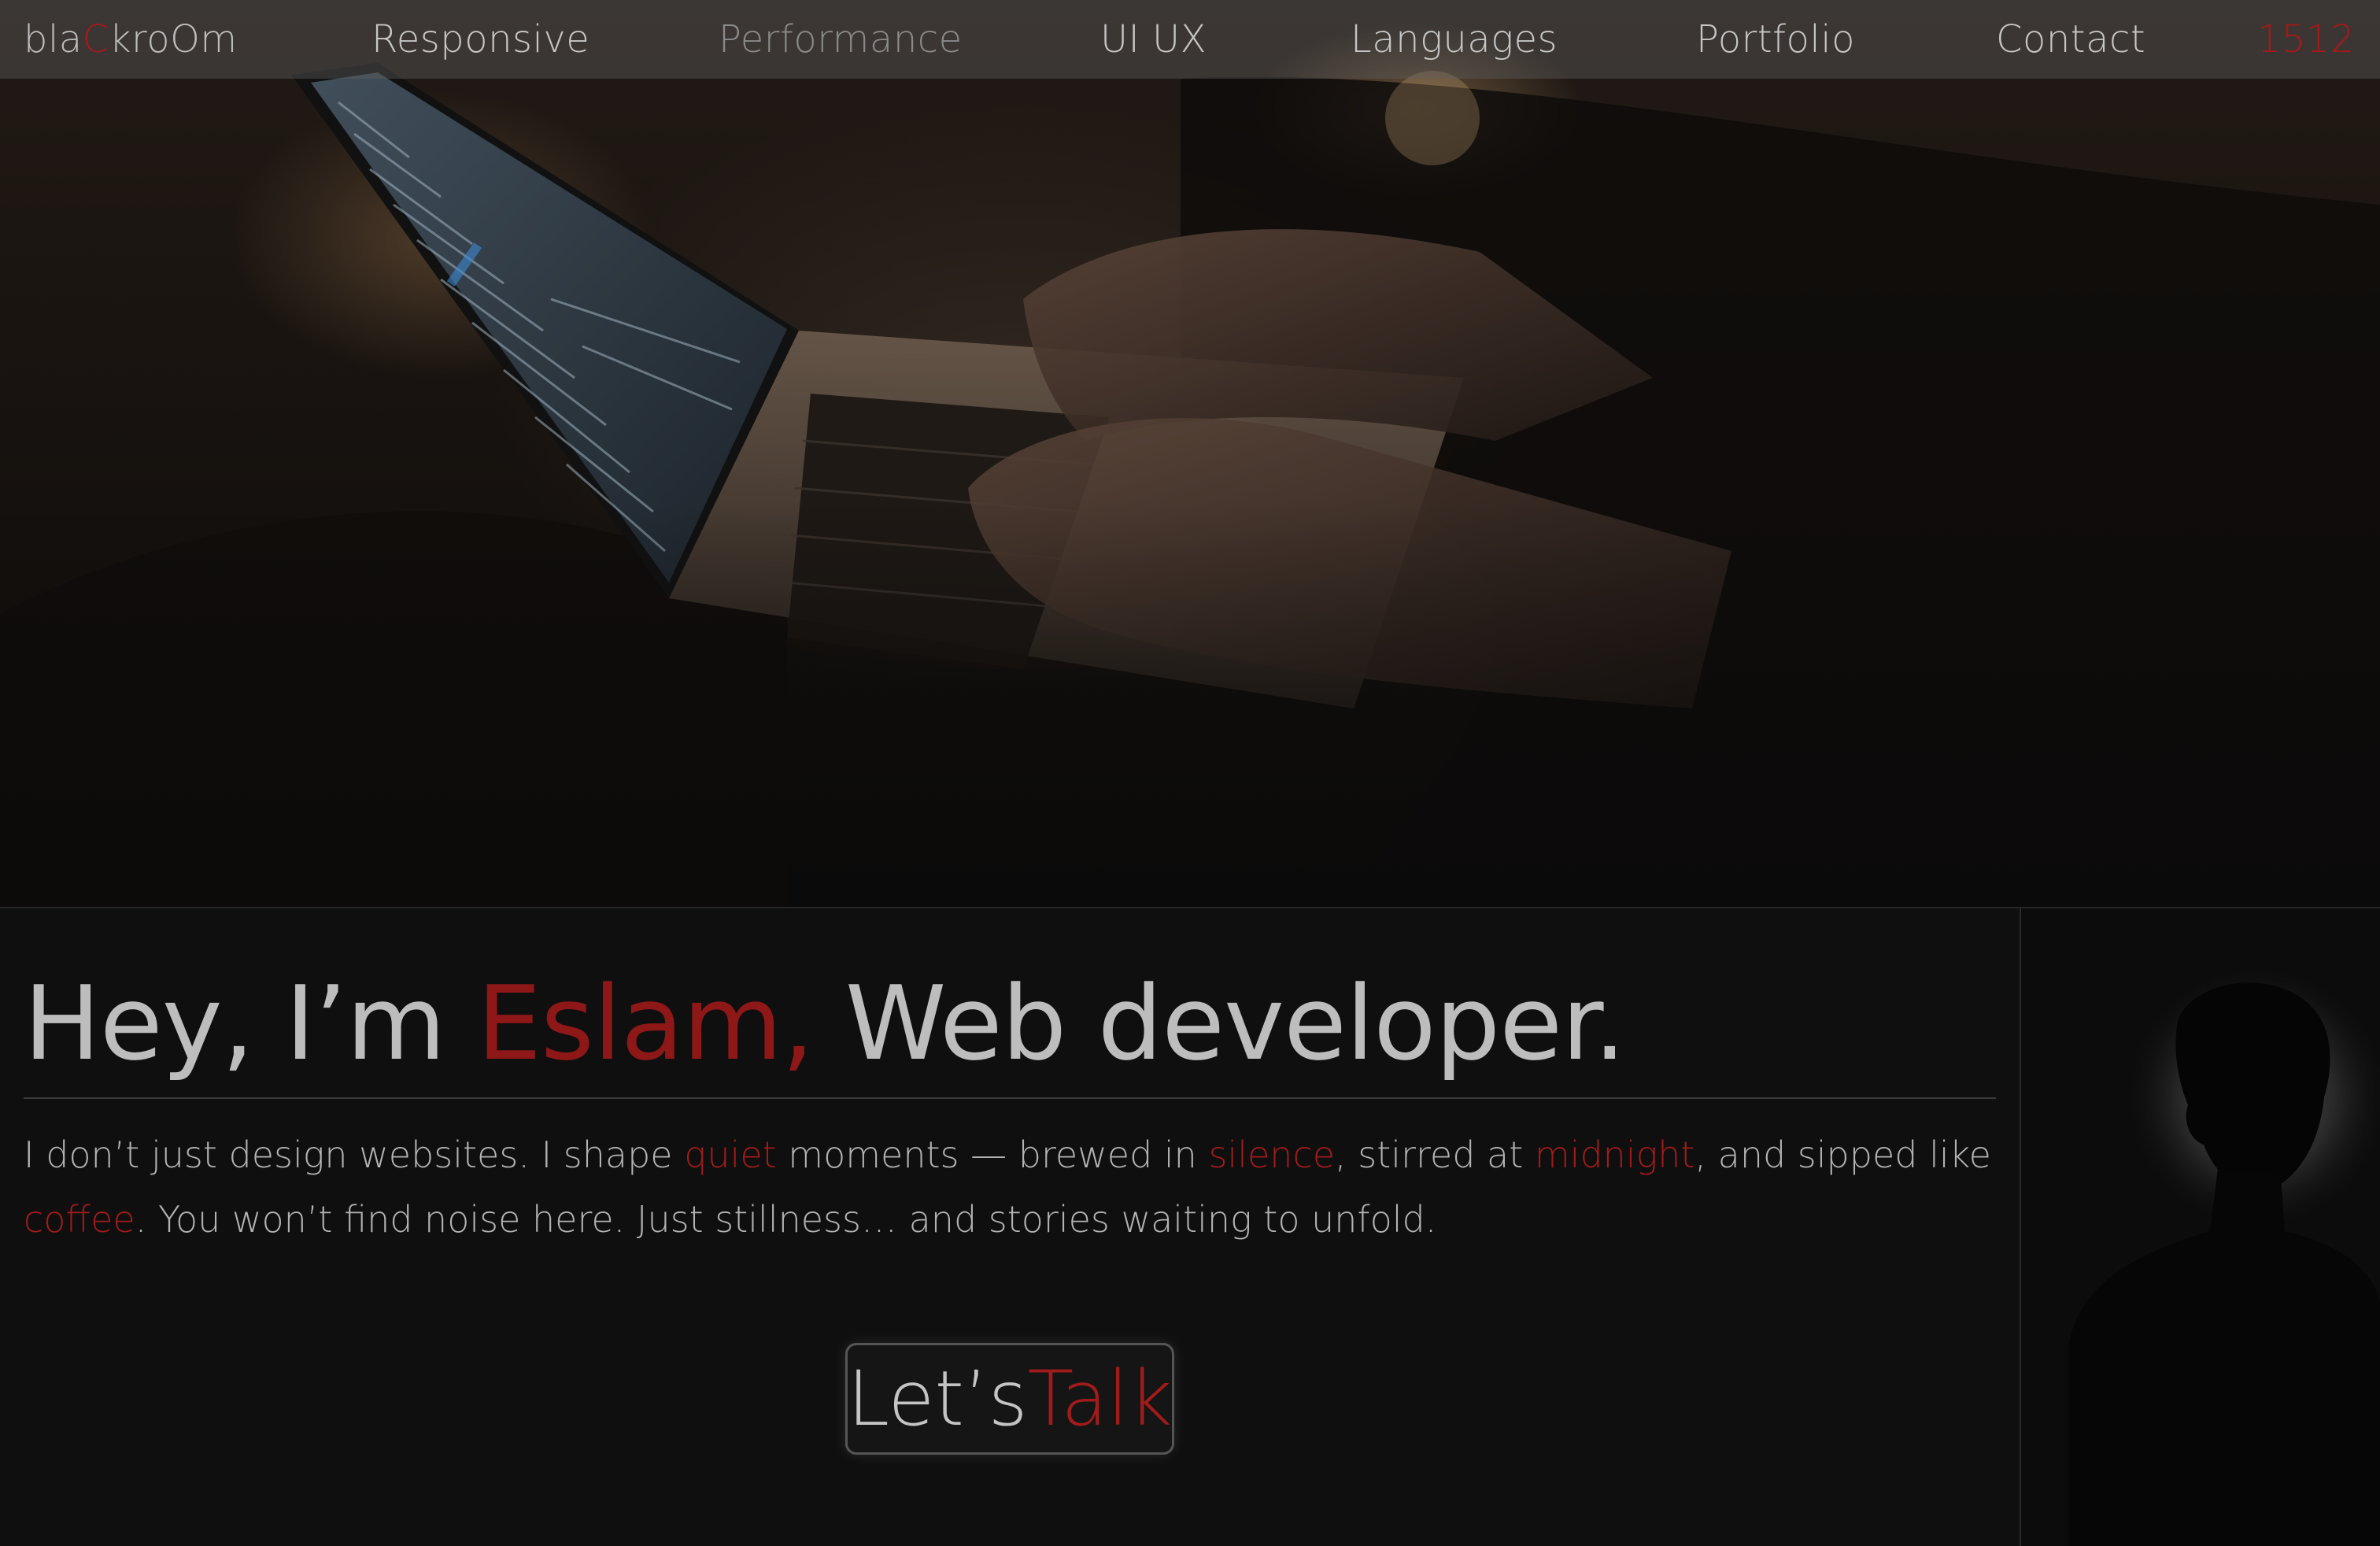  I want to click on profile-silhouette, so click(2200, 1227).